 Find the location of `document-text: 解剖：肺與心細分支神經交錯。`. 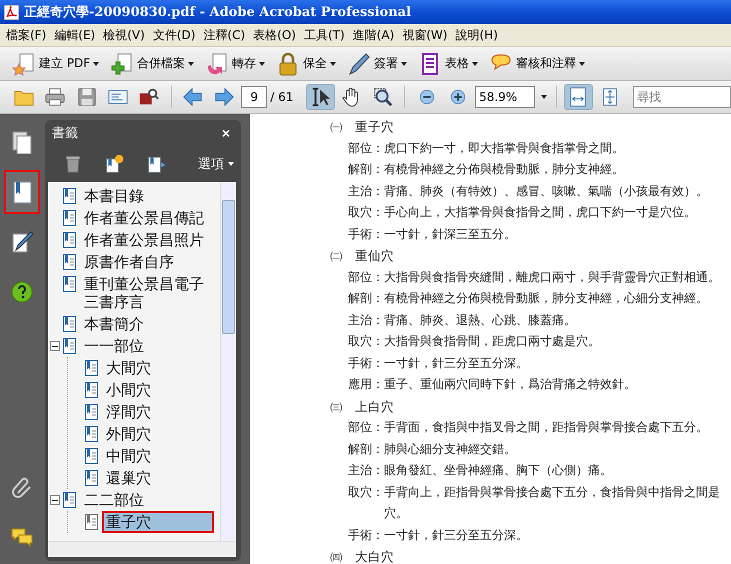

document-text: 解剖：肺與心細分支神經交錯。 is located at coordinates (432, 449).